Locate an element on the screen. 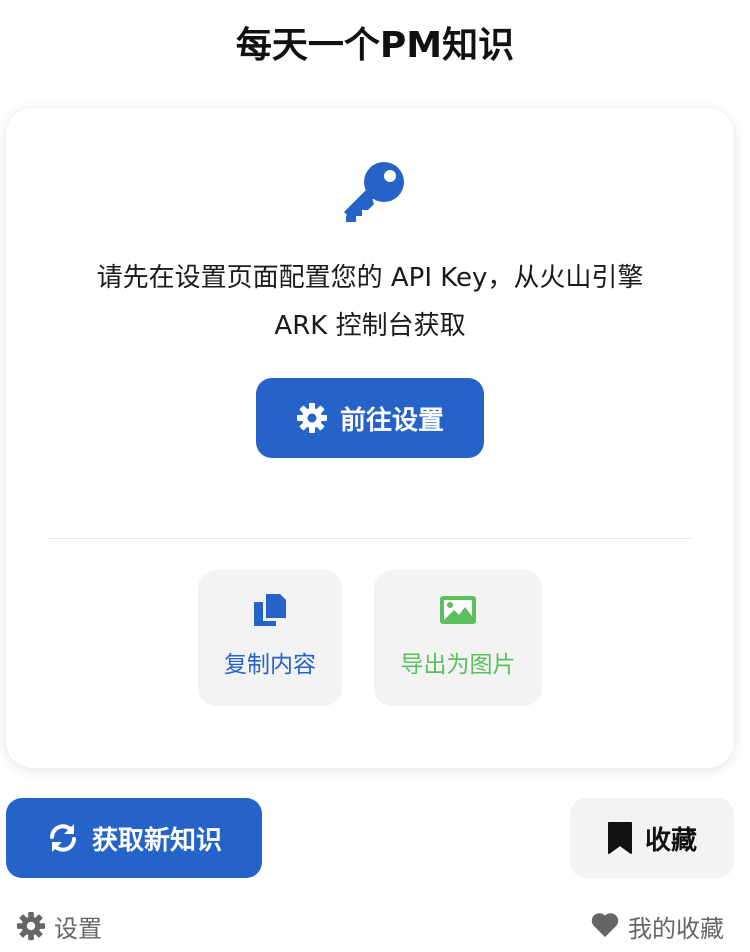 Image resolution: width=750 pixels, height=952 pixels. goto-settings-button: 前往设置 is located at coordinates (370, 418).